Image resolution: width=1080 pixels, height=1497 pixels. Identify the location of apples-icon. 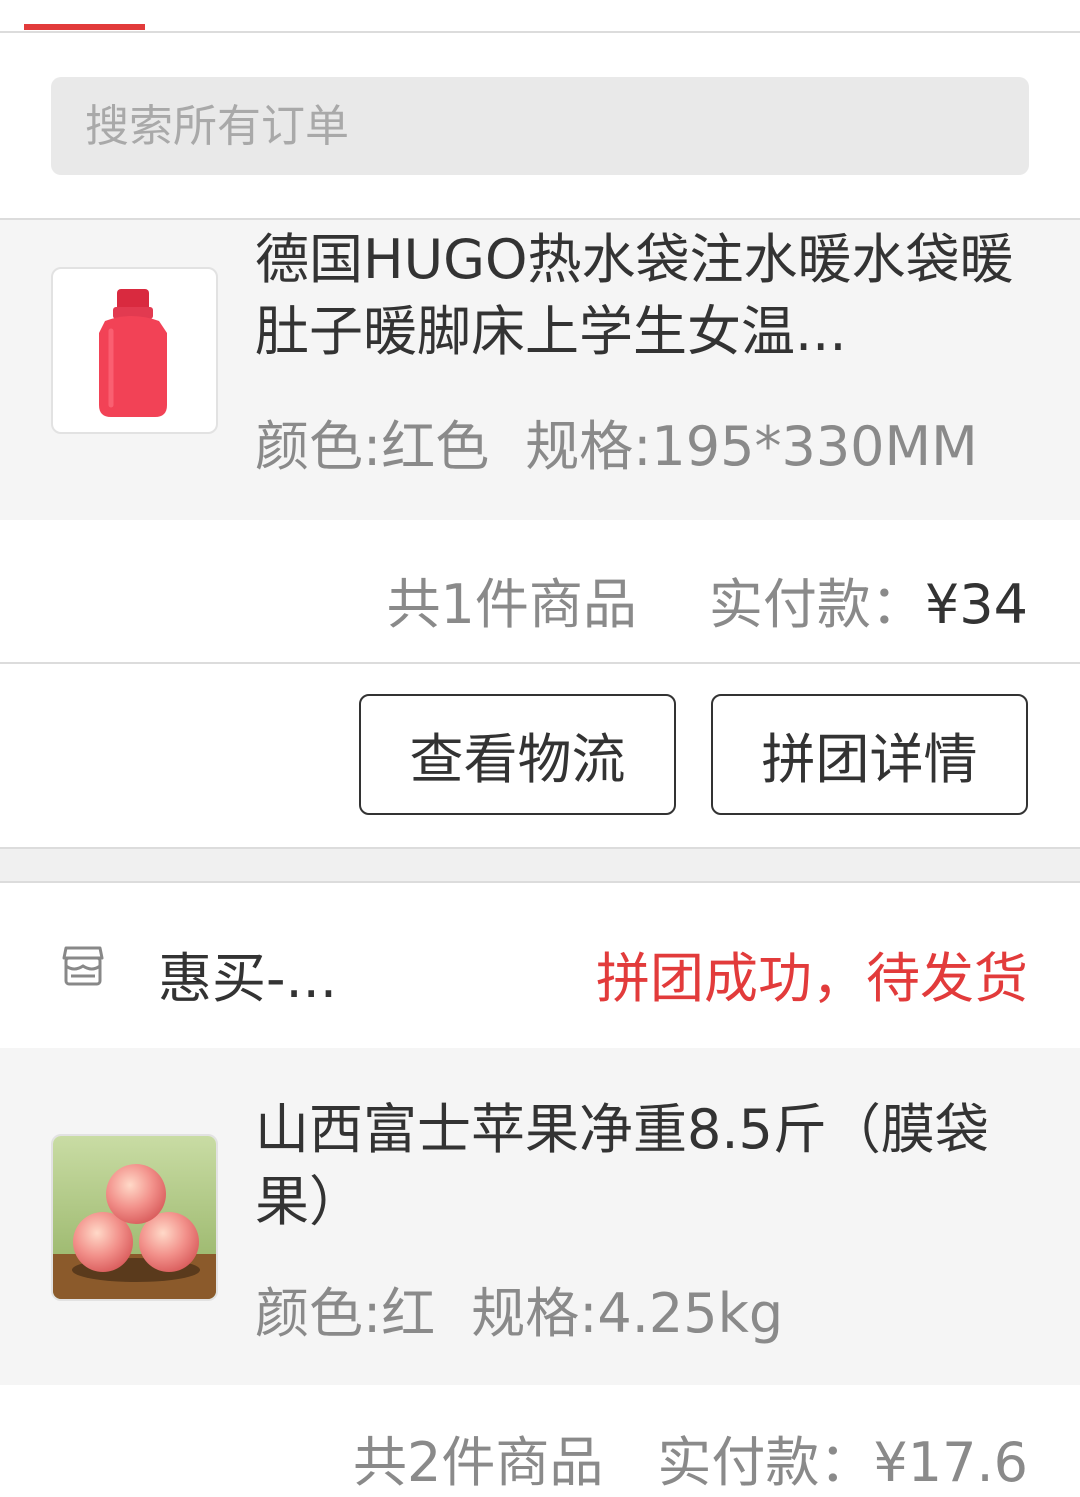
(134, 1217).